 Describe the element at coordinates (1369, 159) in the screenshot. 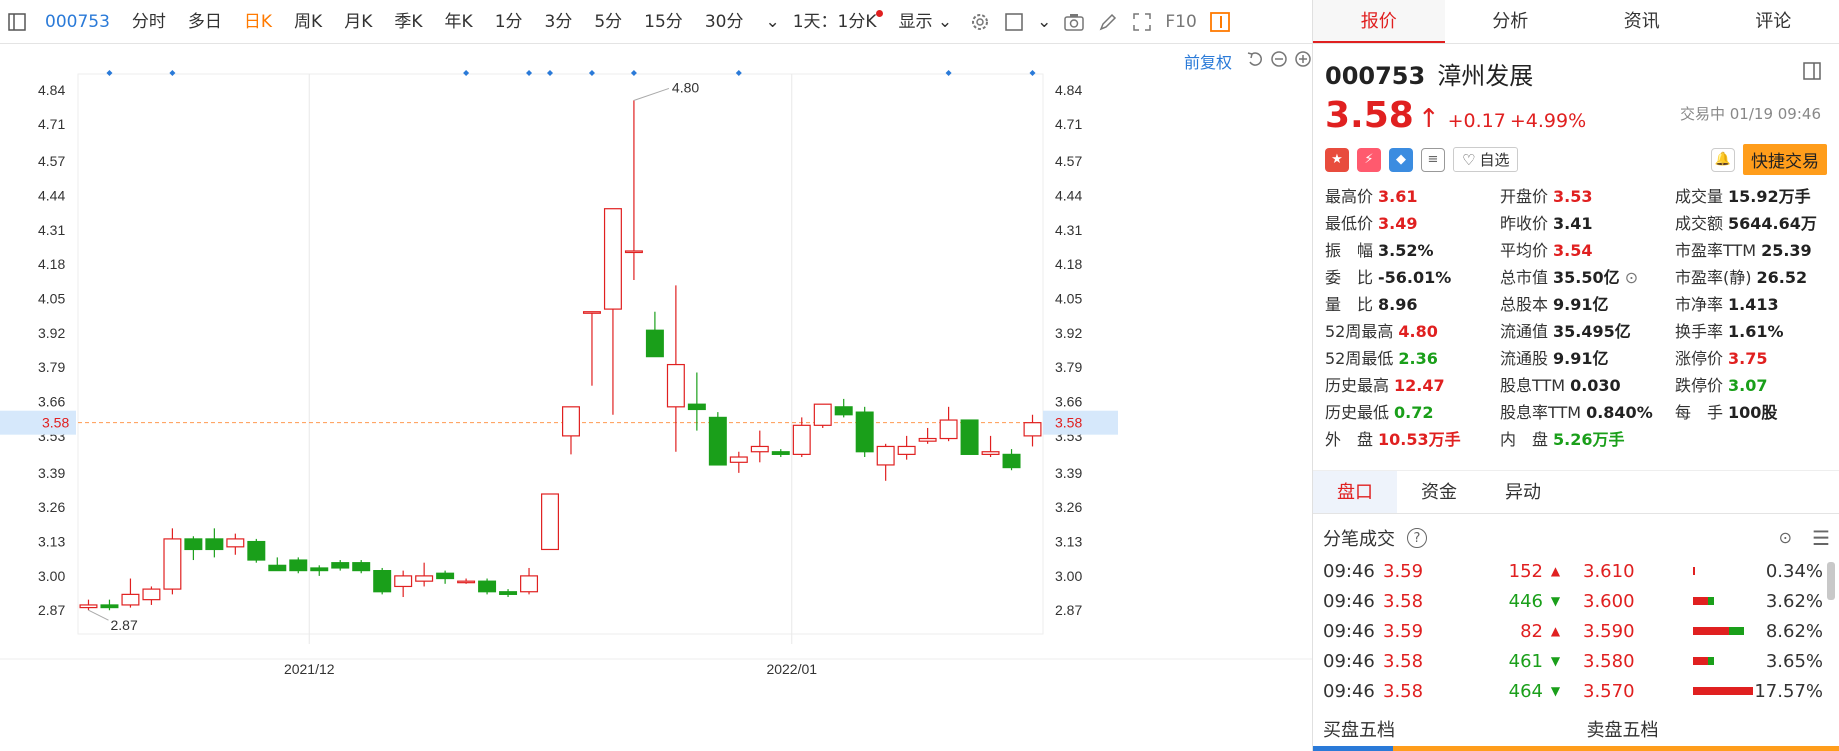

I see `lightning-icon: ⚡` at that location.